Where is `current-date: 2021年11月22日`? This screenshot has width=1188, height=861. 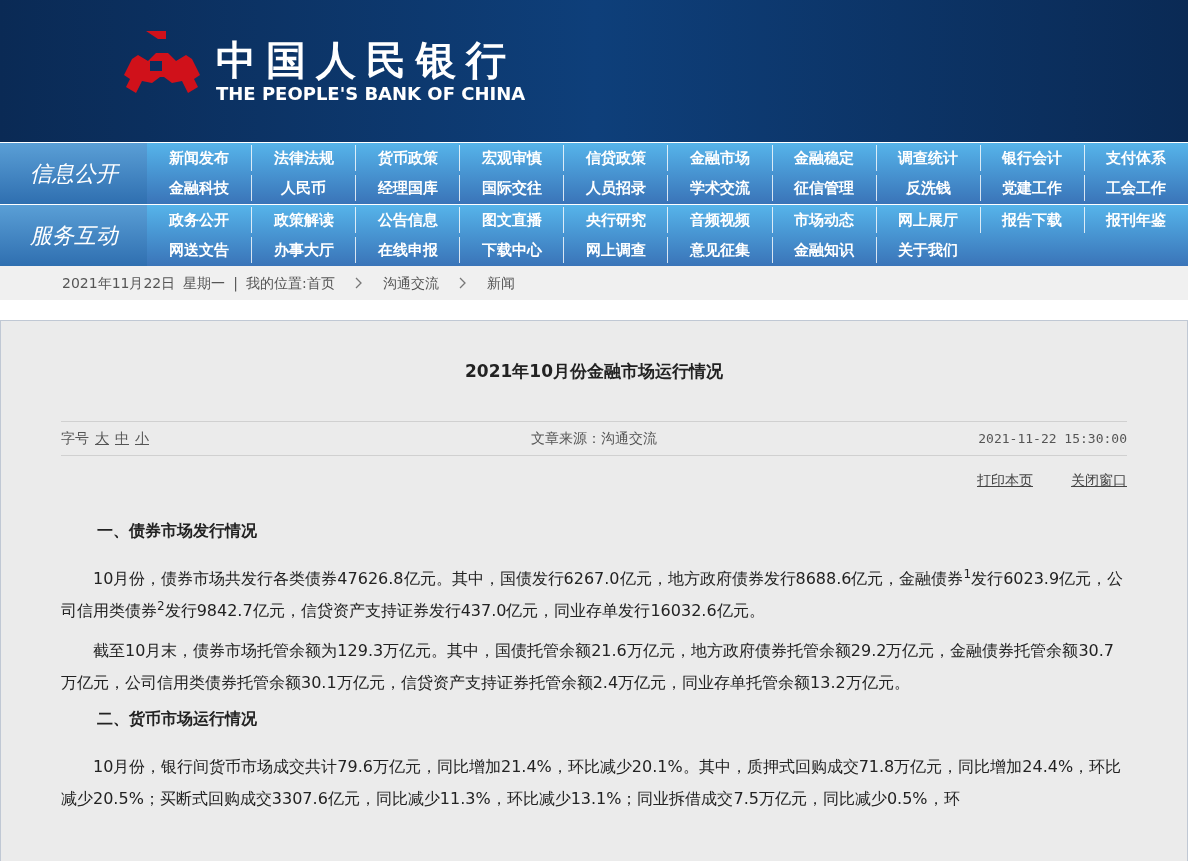
current-date: 2021年11月22日 is located at coordinates (119, 283).